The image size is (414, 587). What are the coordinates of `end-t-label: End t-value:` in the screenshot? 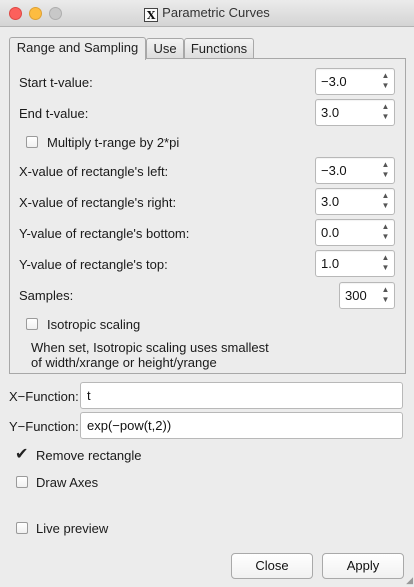 It's located at (54, 113).